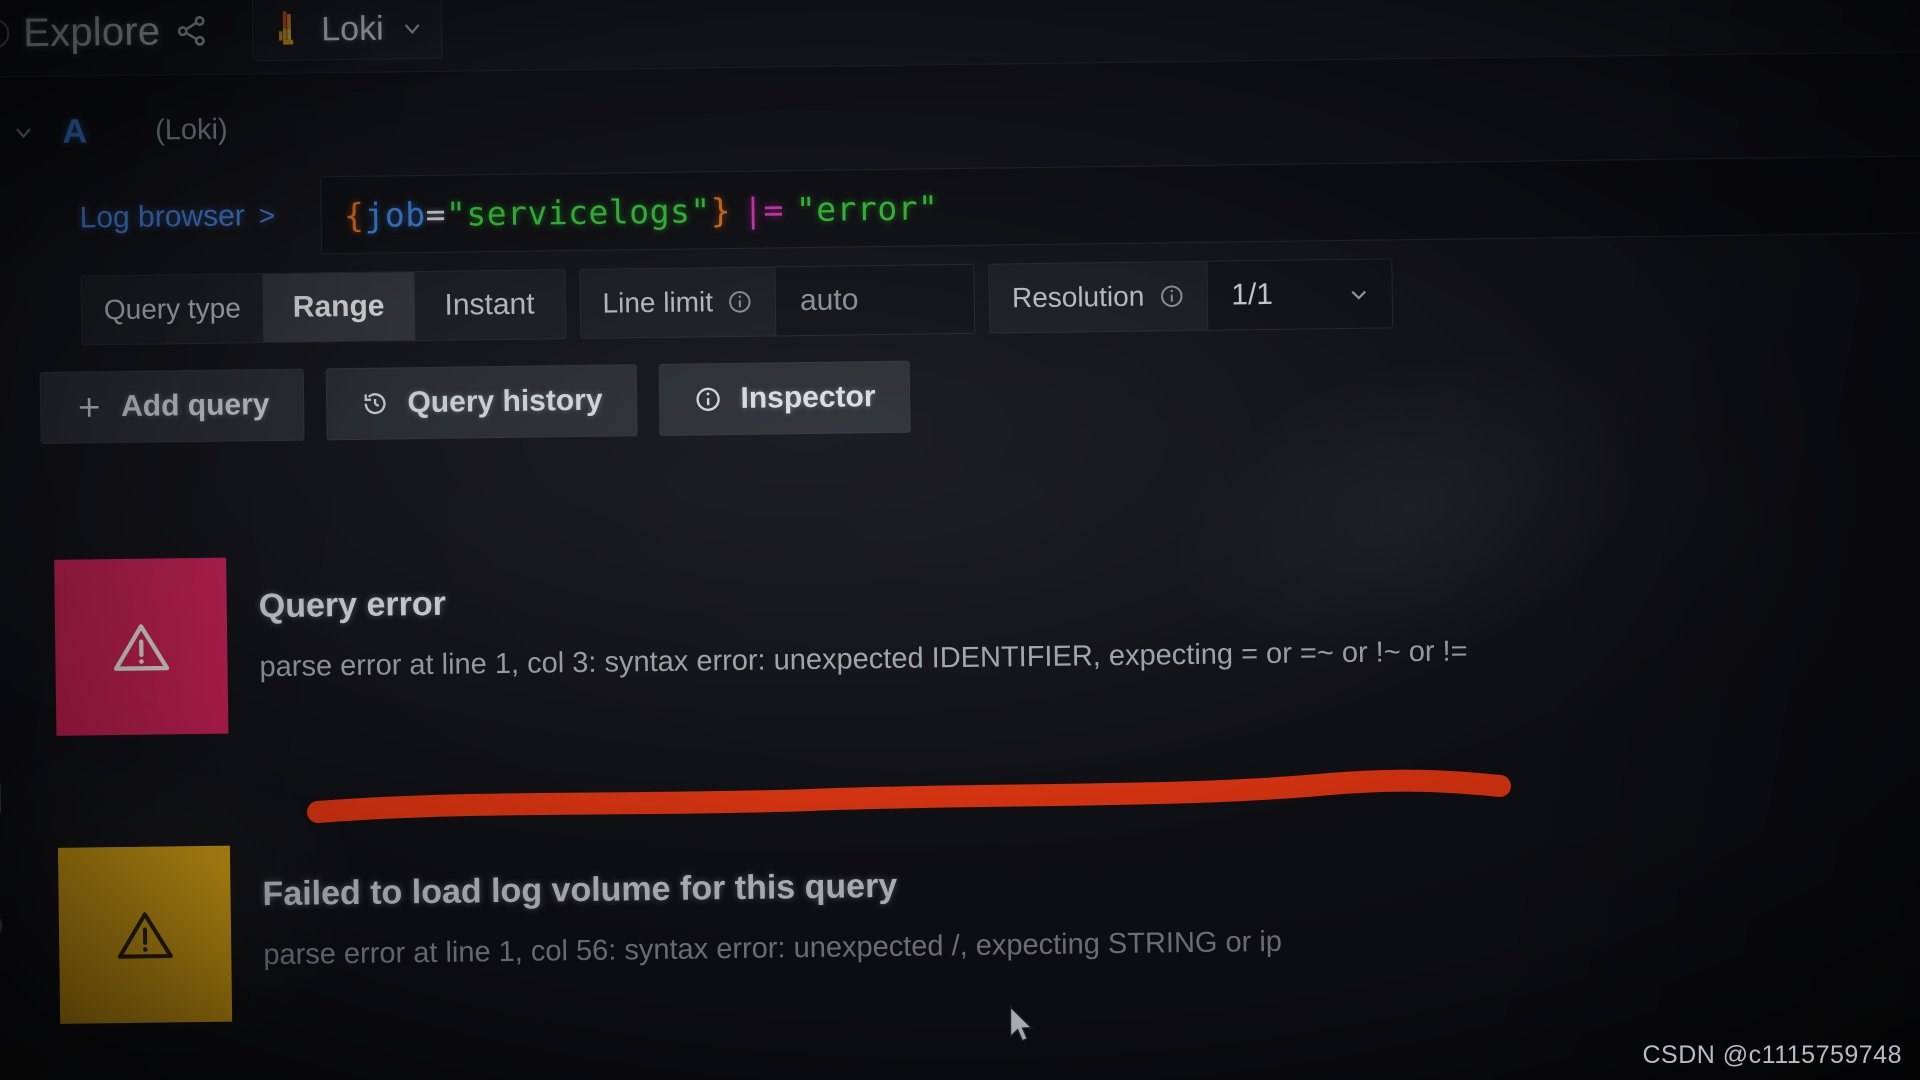 This screenshot has width=1920, height=1080. Describe the element at coordinates (286, 28) in the screenshot. I see `loki-logo-icon` at that location.